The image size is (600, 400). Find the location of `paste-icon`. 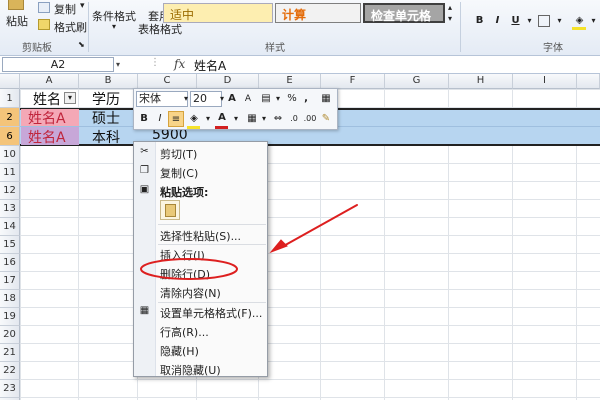

paste-icon is located at coordinates (16, 5).